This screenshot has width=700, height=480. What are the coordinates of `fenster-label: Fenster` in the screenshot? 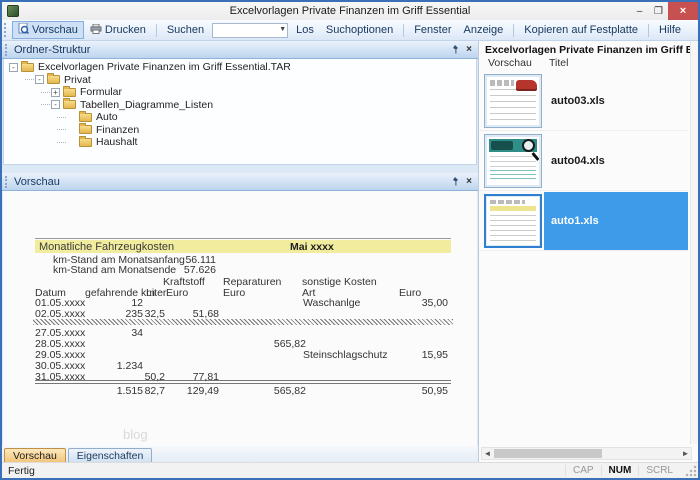 It's located at (433, 30).